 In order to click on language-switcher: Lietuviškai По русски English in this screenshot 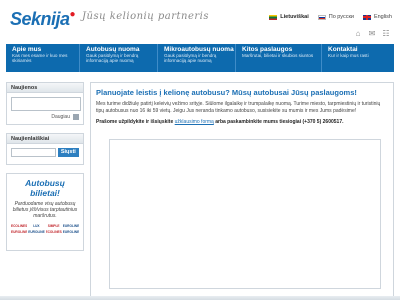, I will do `click(330, 17)`.